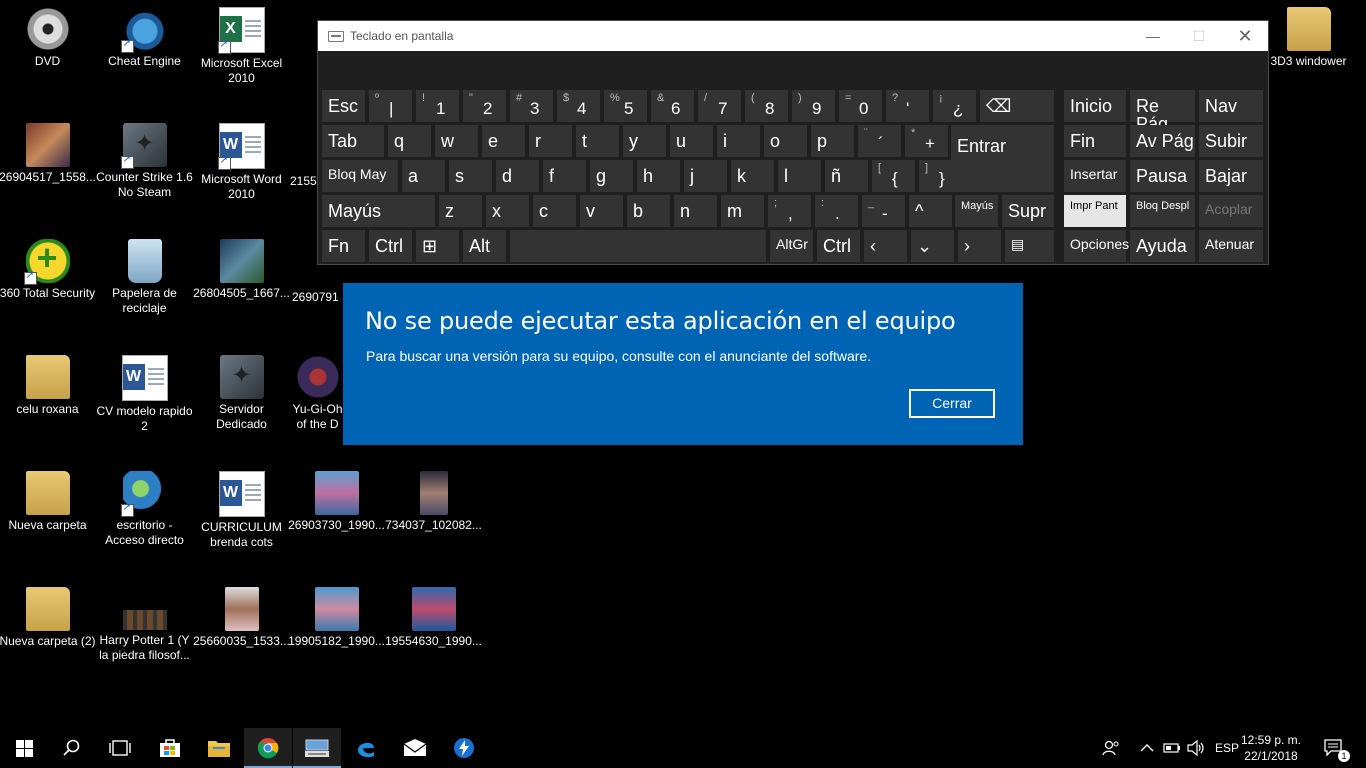 This screenshot has width=1366, height=768. Describe the element at coordinates (390, 246) in the screenshot. I see `left-ctrl-key: Ctrl` at that location.